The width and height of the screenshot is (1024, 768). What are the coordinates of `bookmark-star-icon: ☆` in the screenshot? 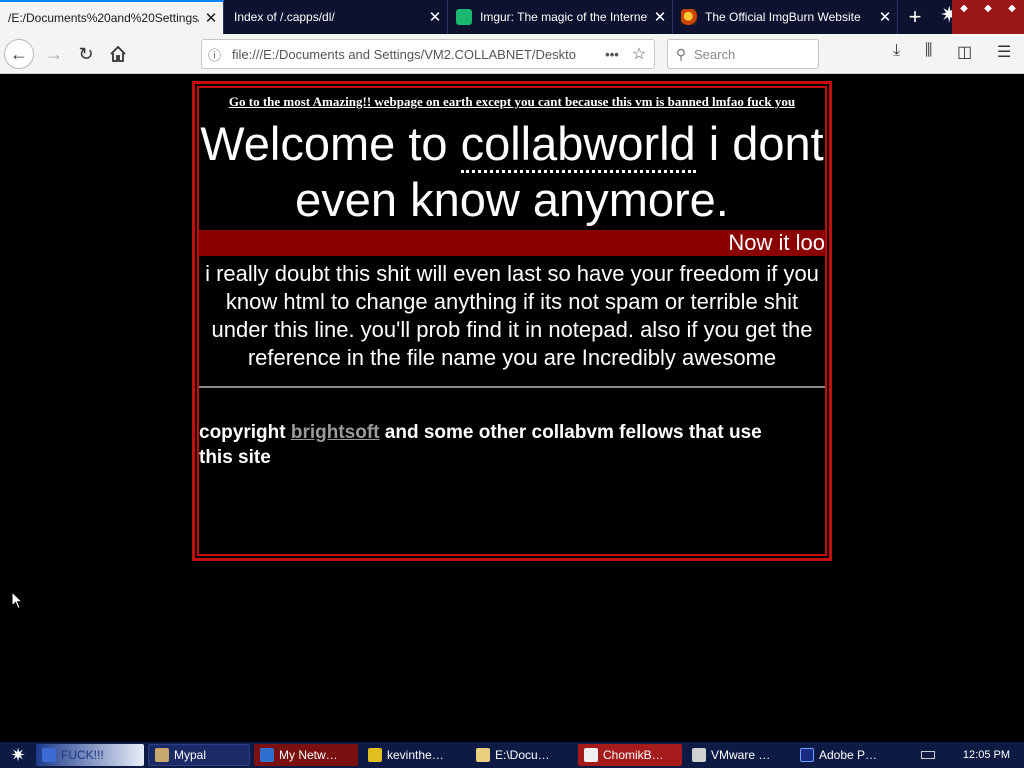 It's located at (639, 54).